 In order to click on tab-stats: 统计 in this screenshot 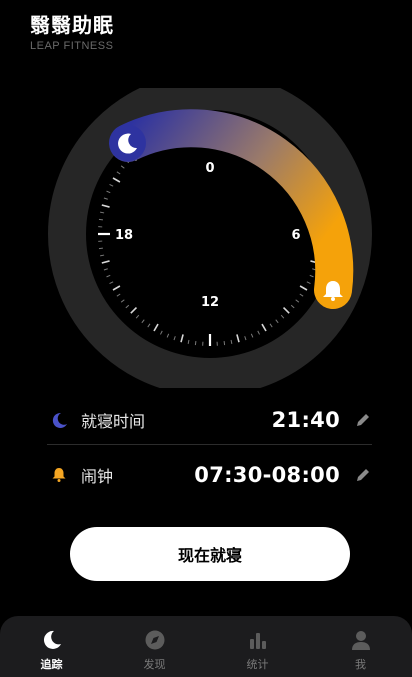, I will do `click(257, 646)`.